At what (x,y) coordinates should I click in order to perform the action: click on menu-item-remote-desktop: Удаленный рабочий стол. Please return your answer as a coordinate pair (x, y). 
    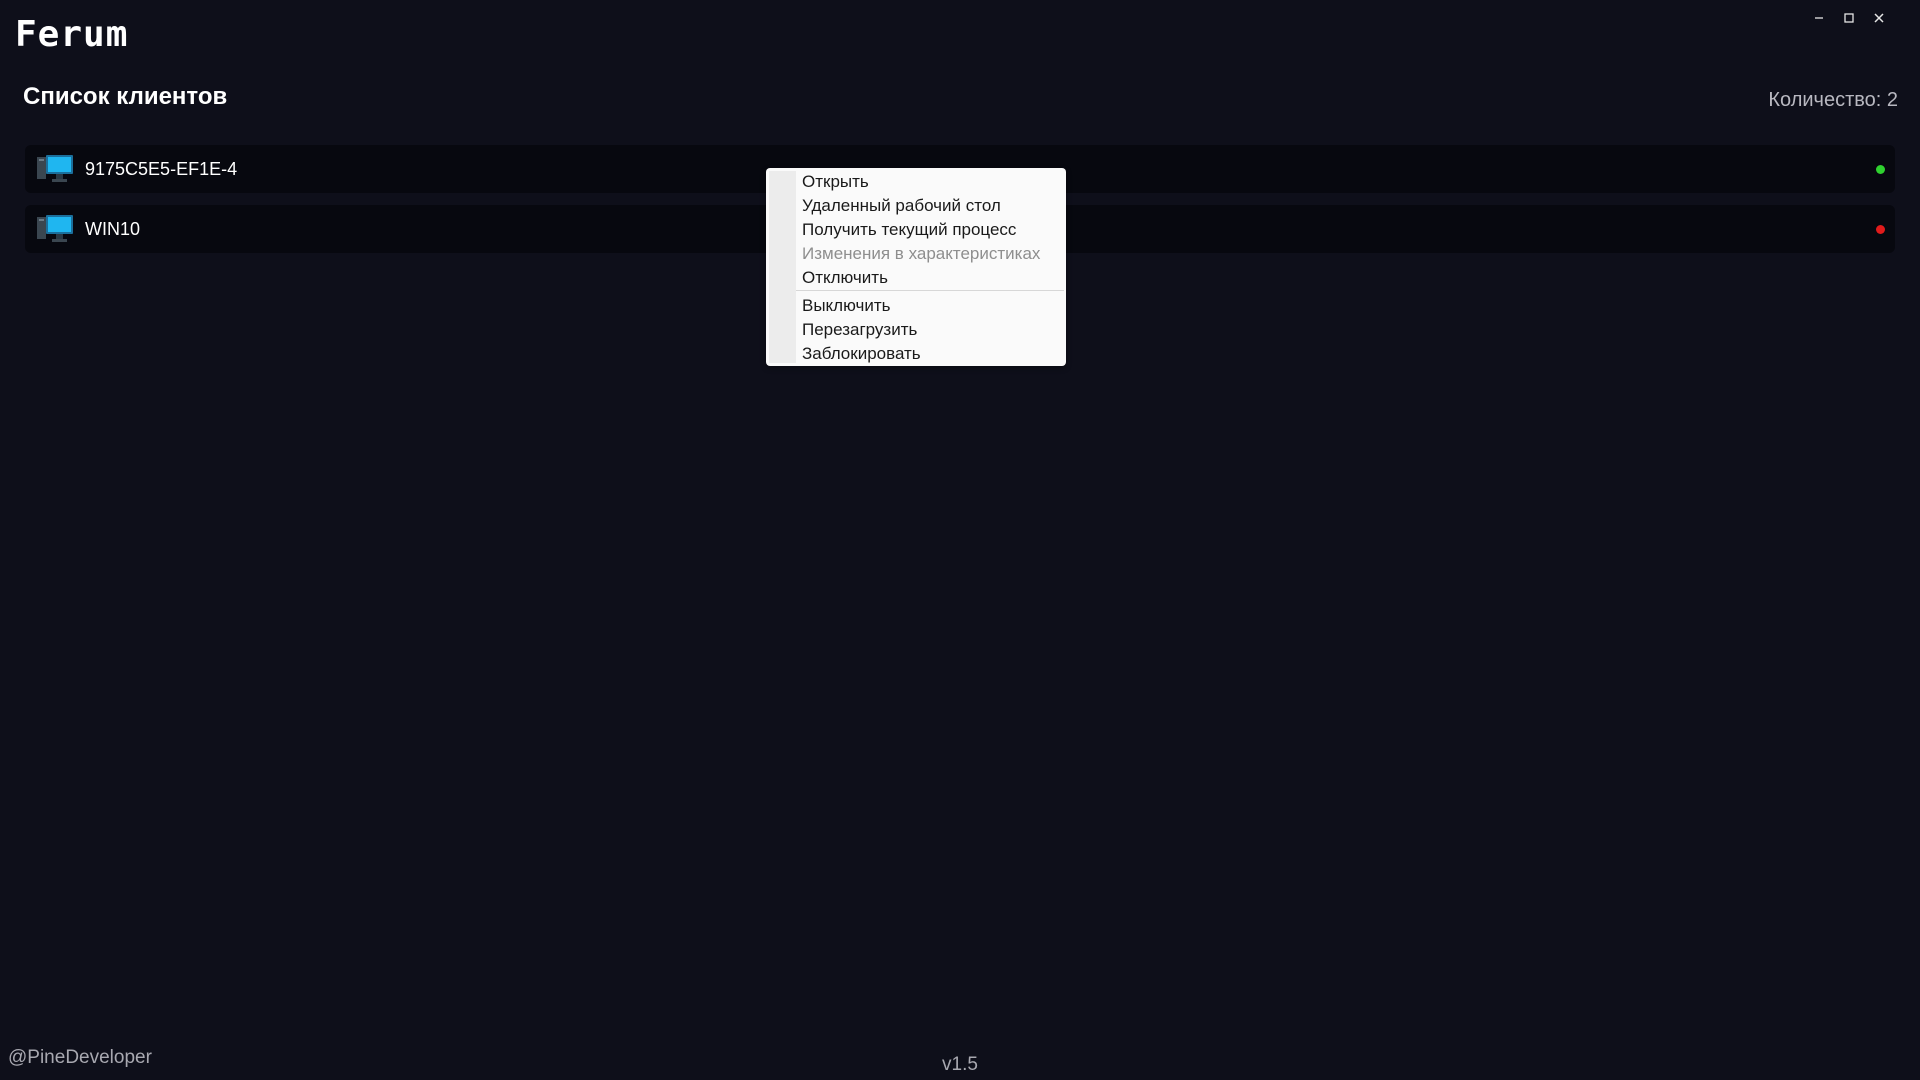
    Looking at the image, I should click on (916, 206).